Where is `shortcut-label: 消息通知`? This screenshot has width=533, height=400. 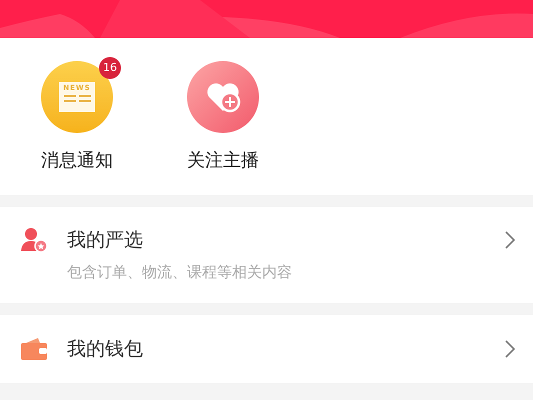 shortcut-label: 消息通知 is located at coordinates (77, 161).